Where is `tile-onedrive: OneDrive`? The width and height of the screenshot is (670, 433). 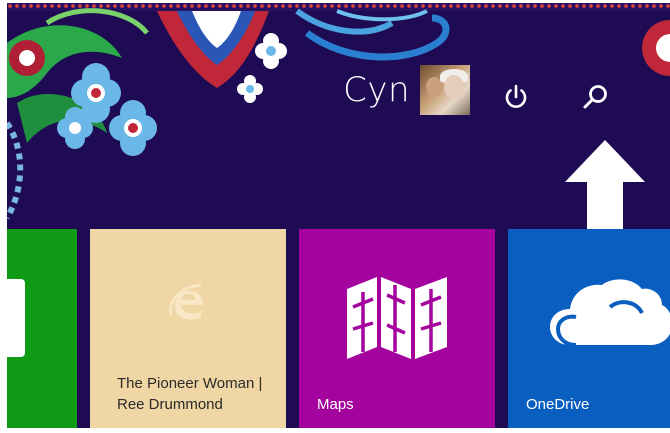
tile-onedrive: OneDrive is located at coordinates (589, 328).